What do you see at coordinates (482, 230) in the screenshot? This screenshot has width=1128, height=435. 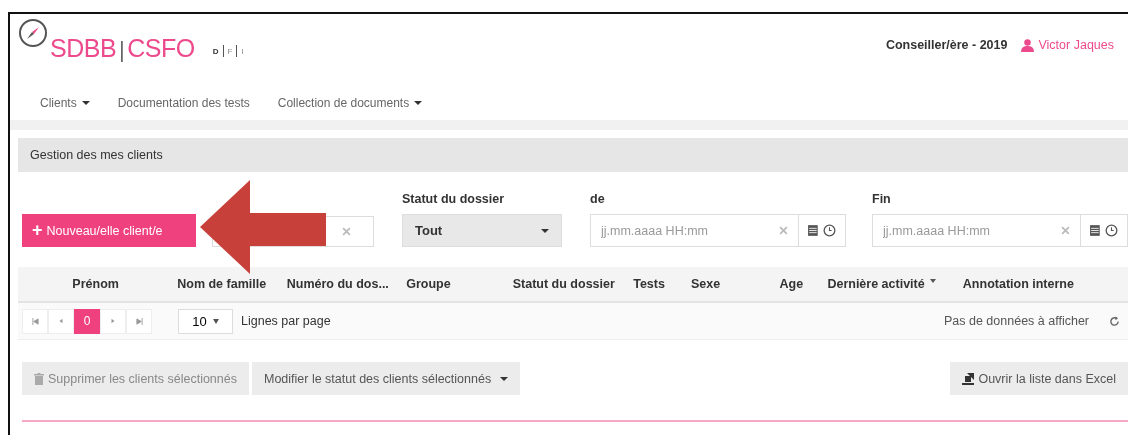 I see `status-select: Tout` at bounding box center [482, 230].